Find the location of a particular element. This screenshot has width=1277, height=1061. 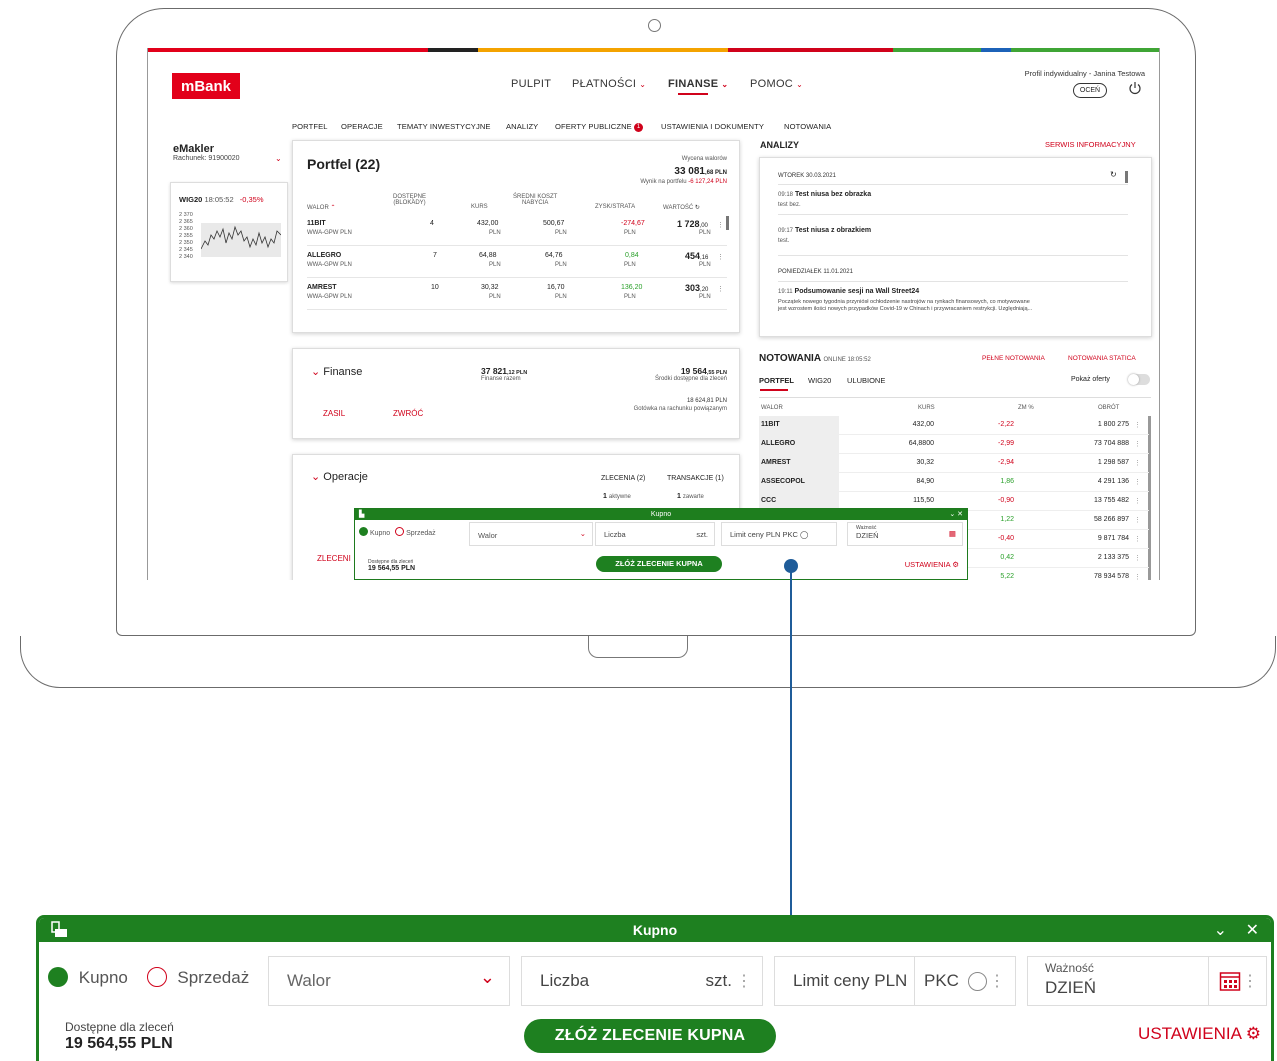

order-type-radio: Kupno Sprzedaż is located at coordinates (148, 977).